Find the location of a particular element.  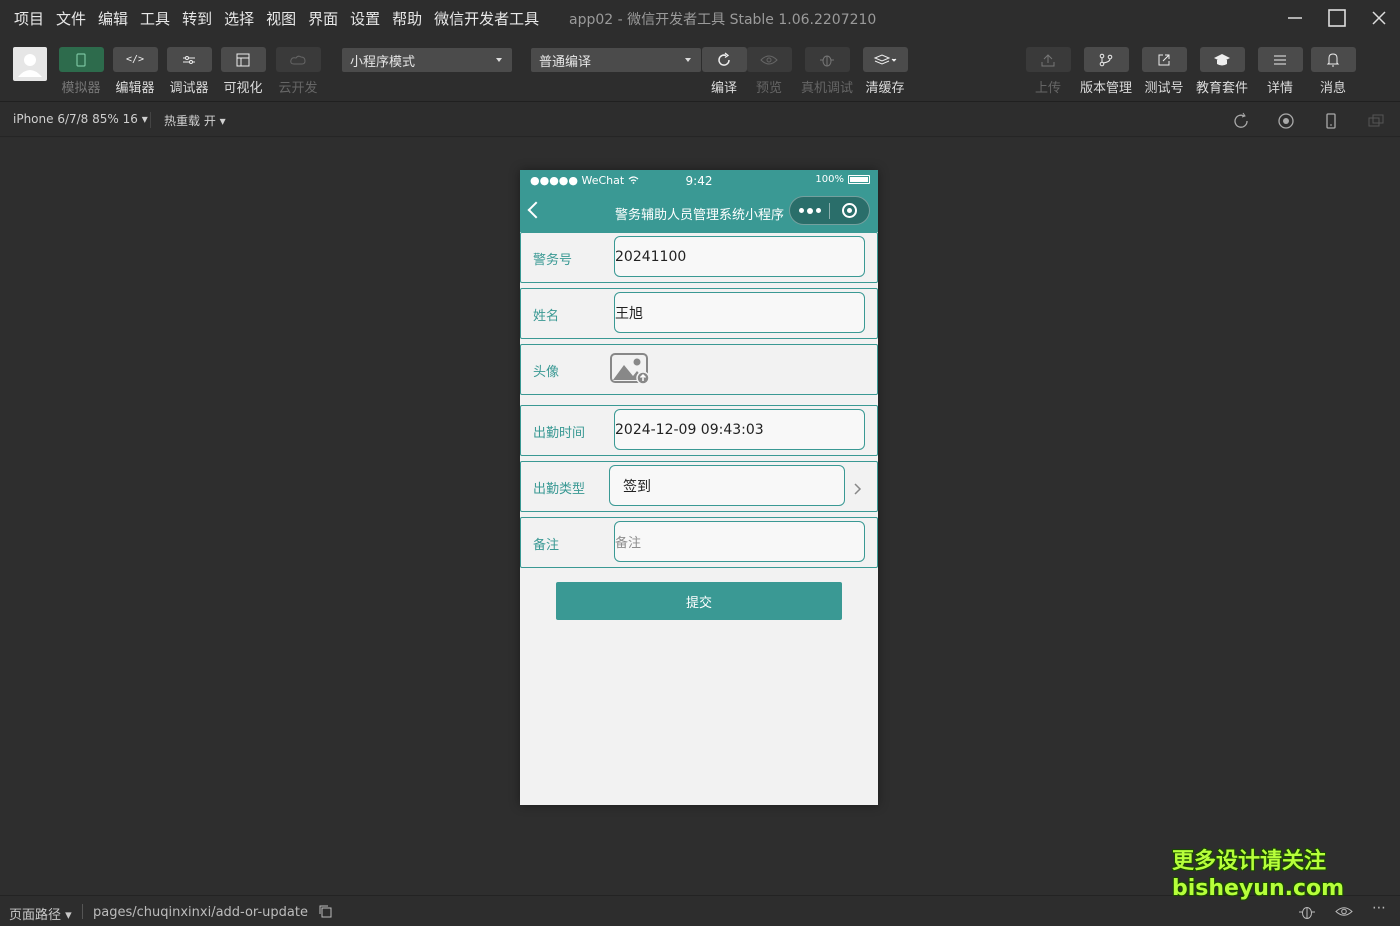

code-icon: </> is located at coordinates (135, 59).